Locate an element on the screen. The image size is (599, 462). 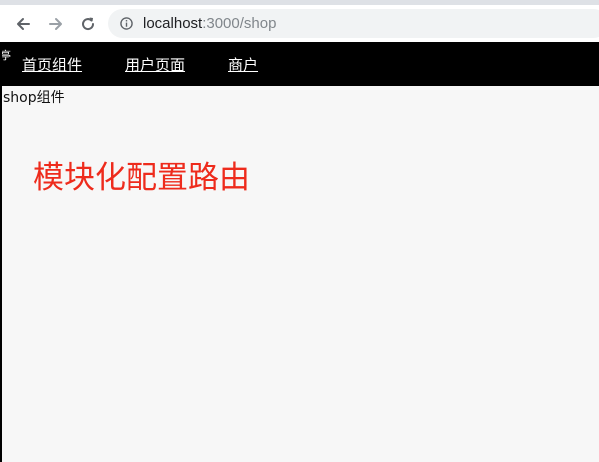
app-navbar: 亭 首页组件 用户页面 商户 is located at coordinates (299, 64).